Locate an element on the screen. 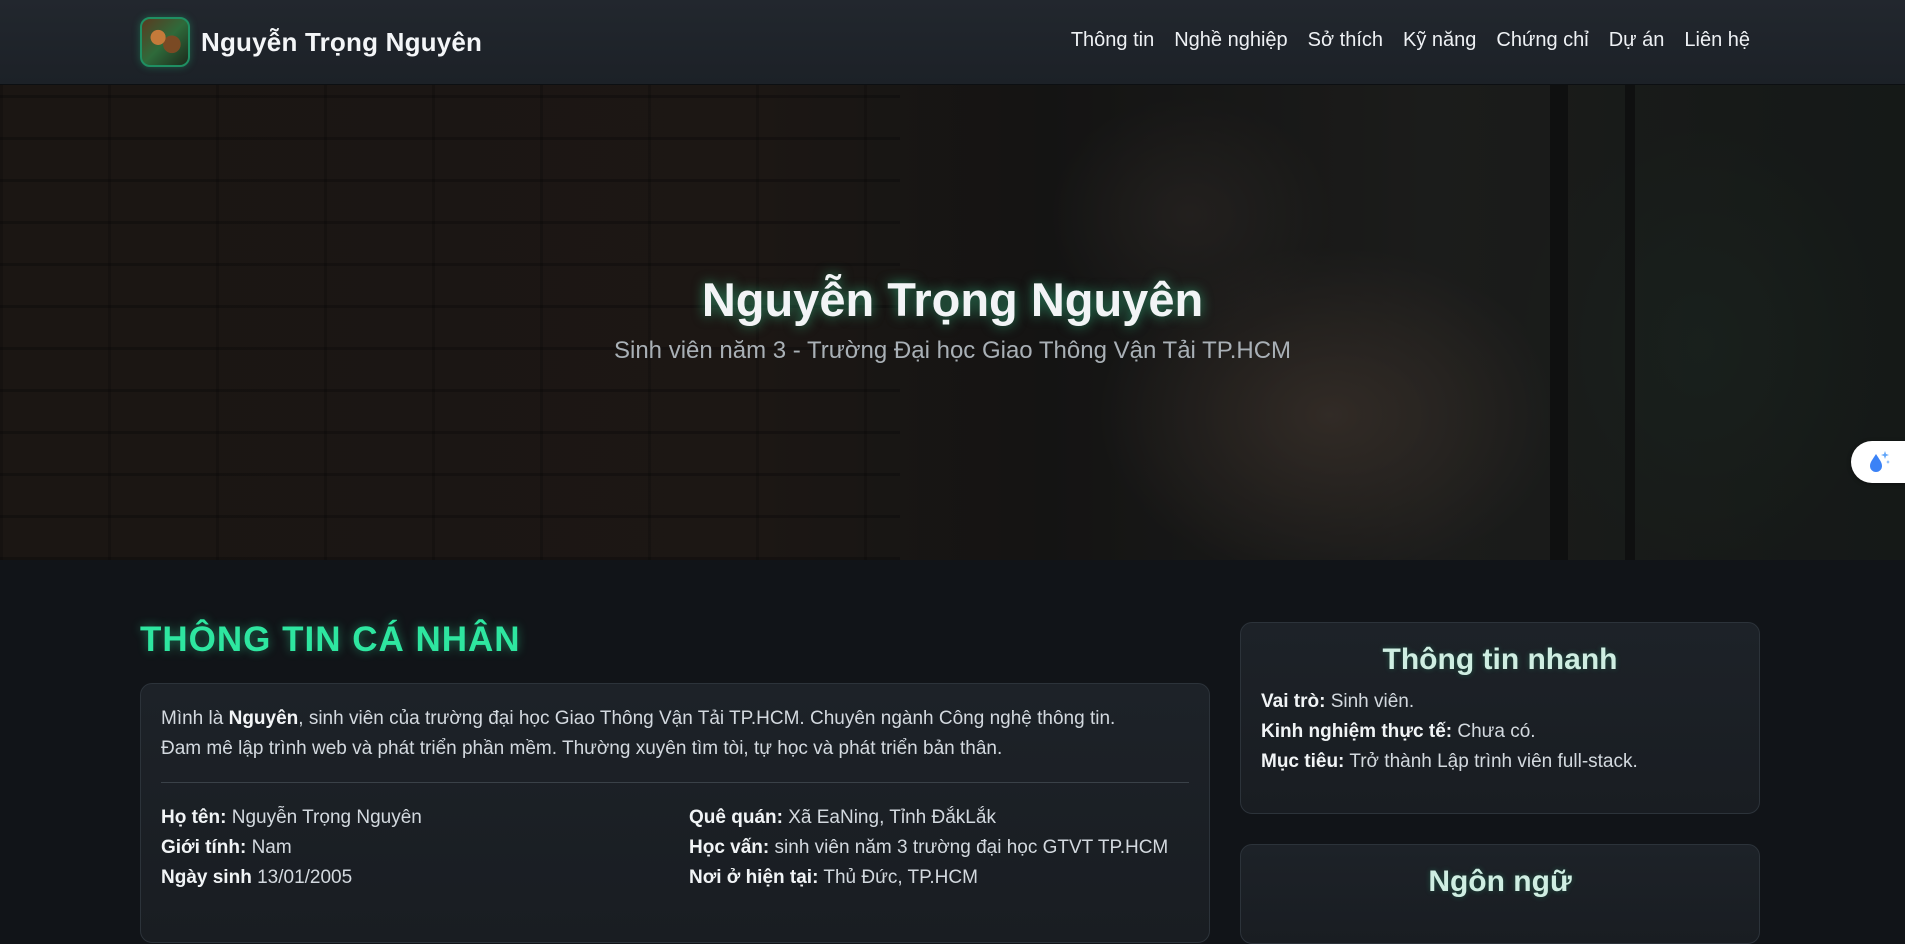  languages-title: Ngôn ngữ is located at coordinates (1500, 881).